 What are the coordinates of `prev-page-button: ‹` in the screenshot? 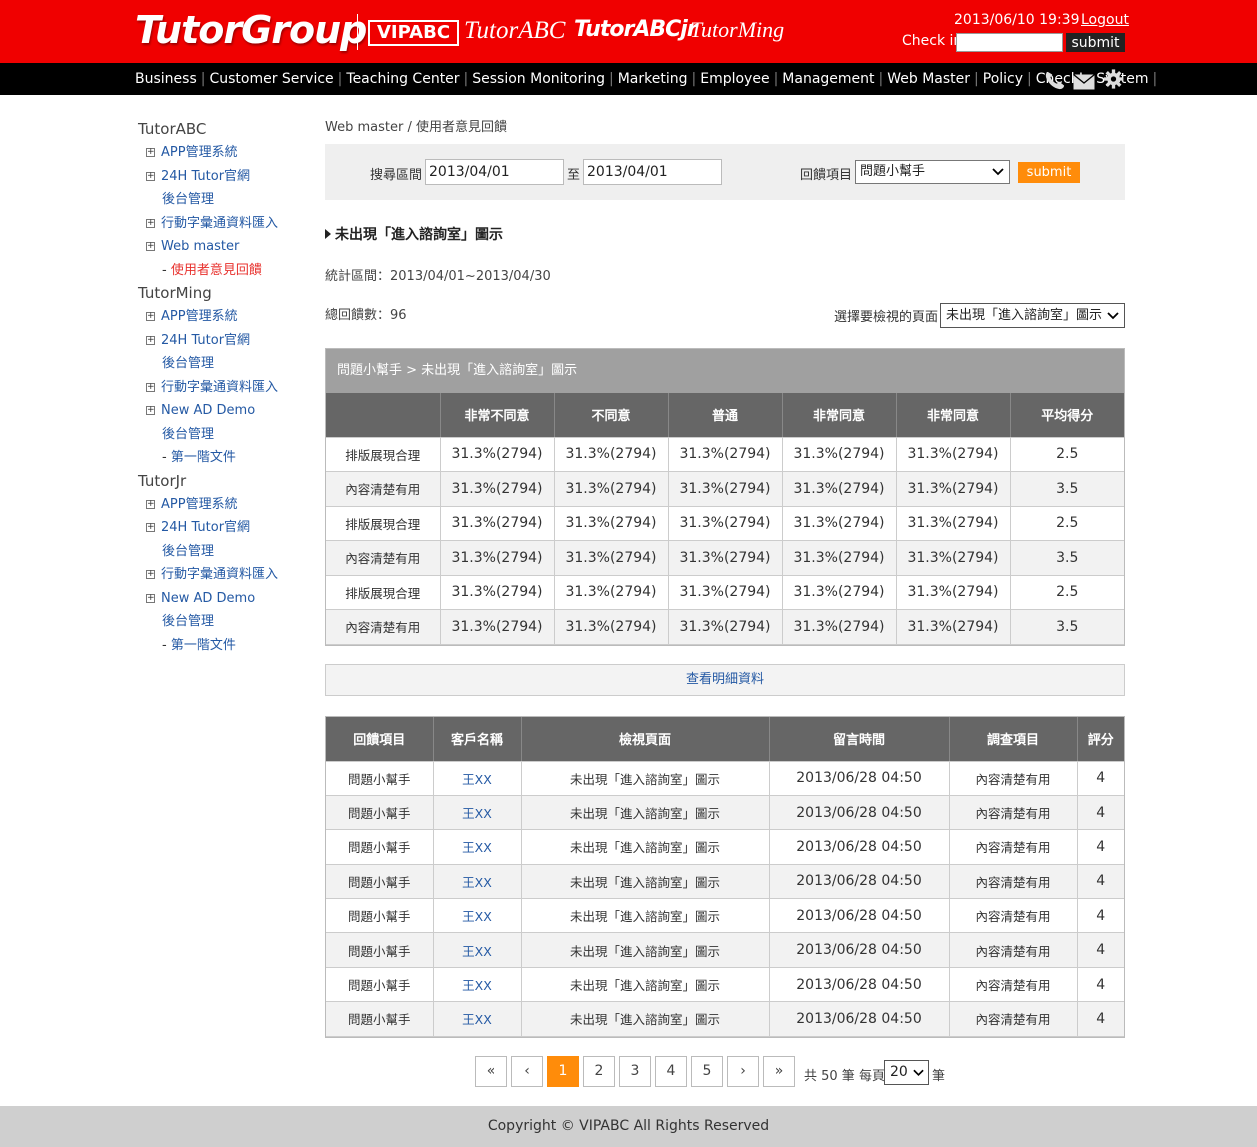 It's located at (527, 1071).